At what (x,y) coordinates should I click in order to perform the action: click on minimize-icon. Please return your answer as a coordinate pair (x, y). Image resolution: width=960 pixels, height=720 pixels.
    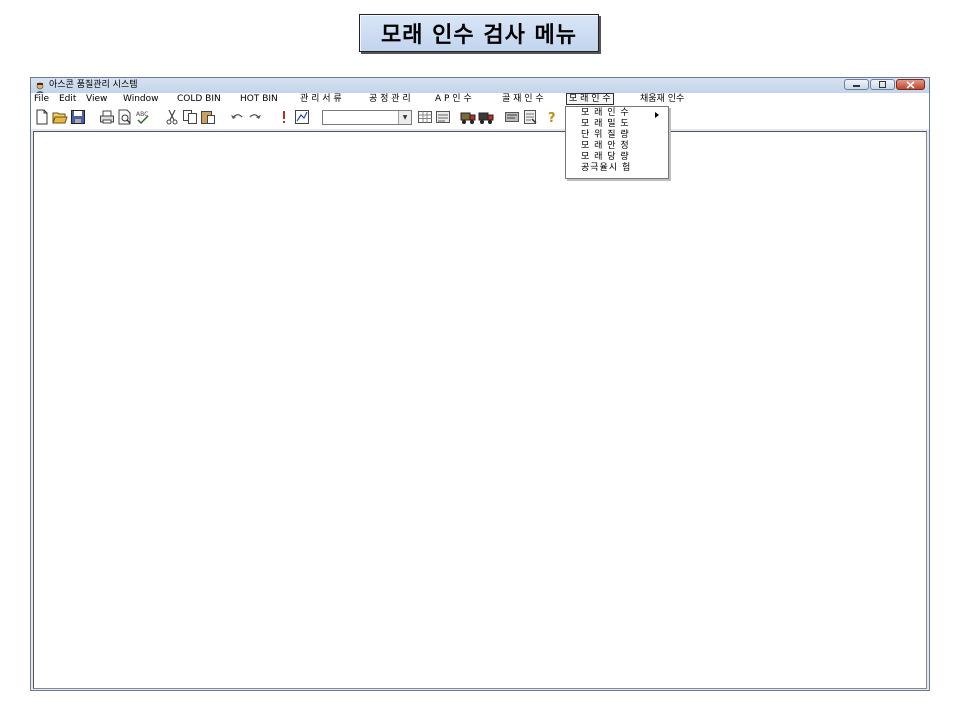
    Looking at the image, I should click on (856, 86).